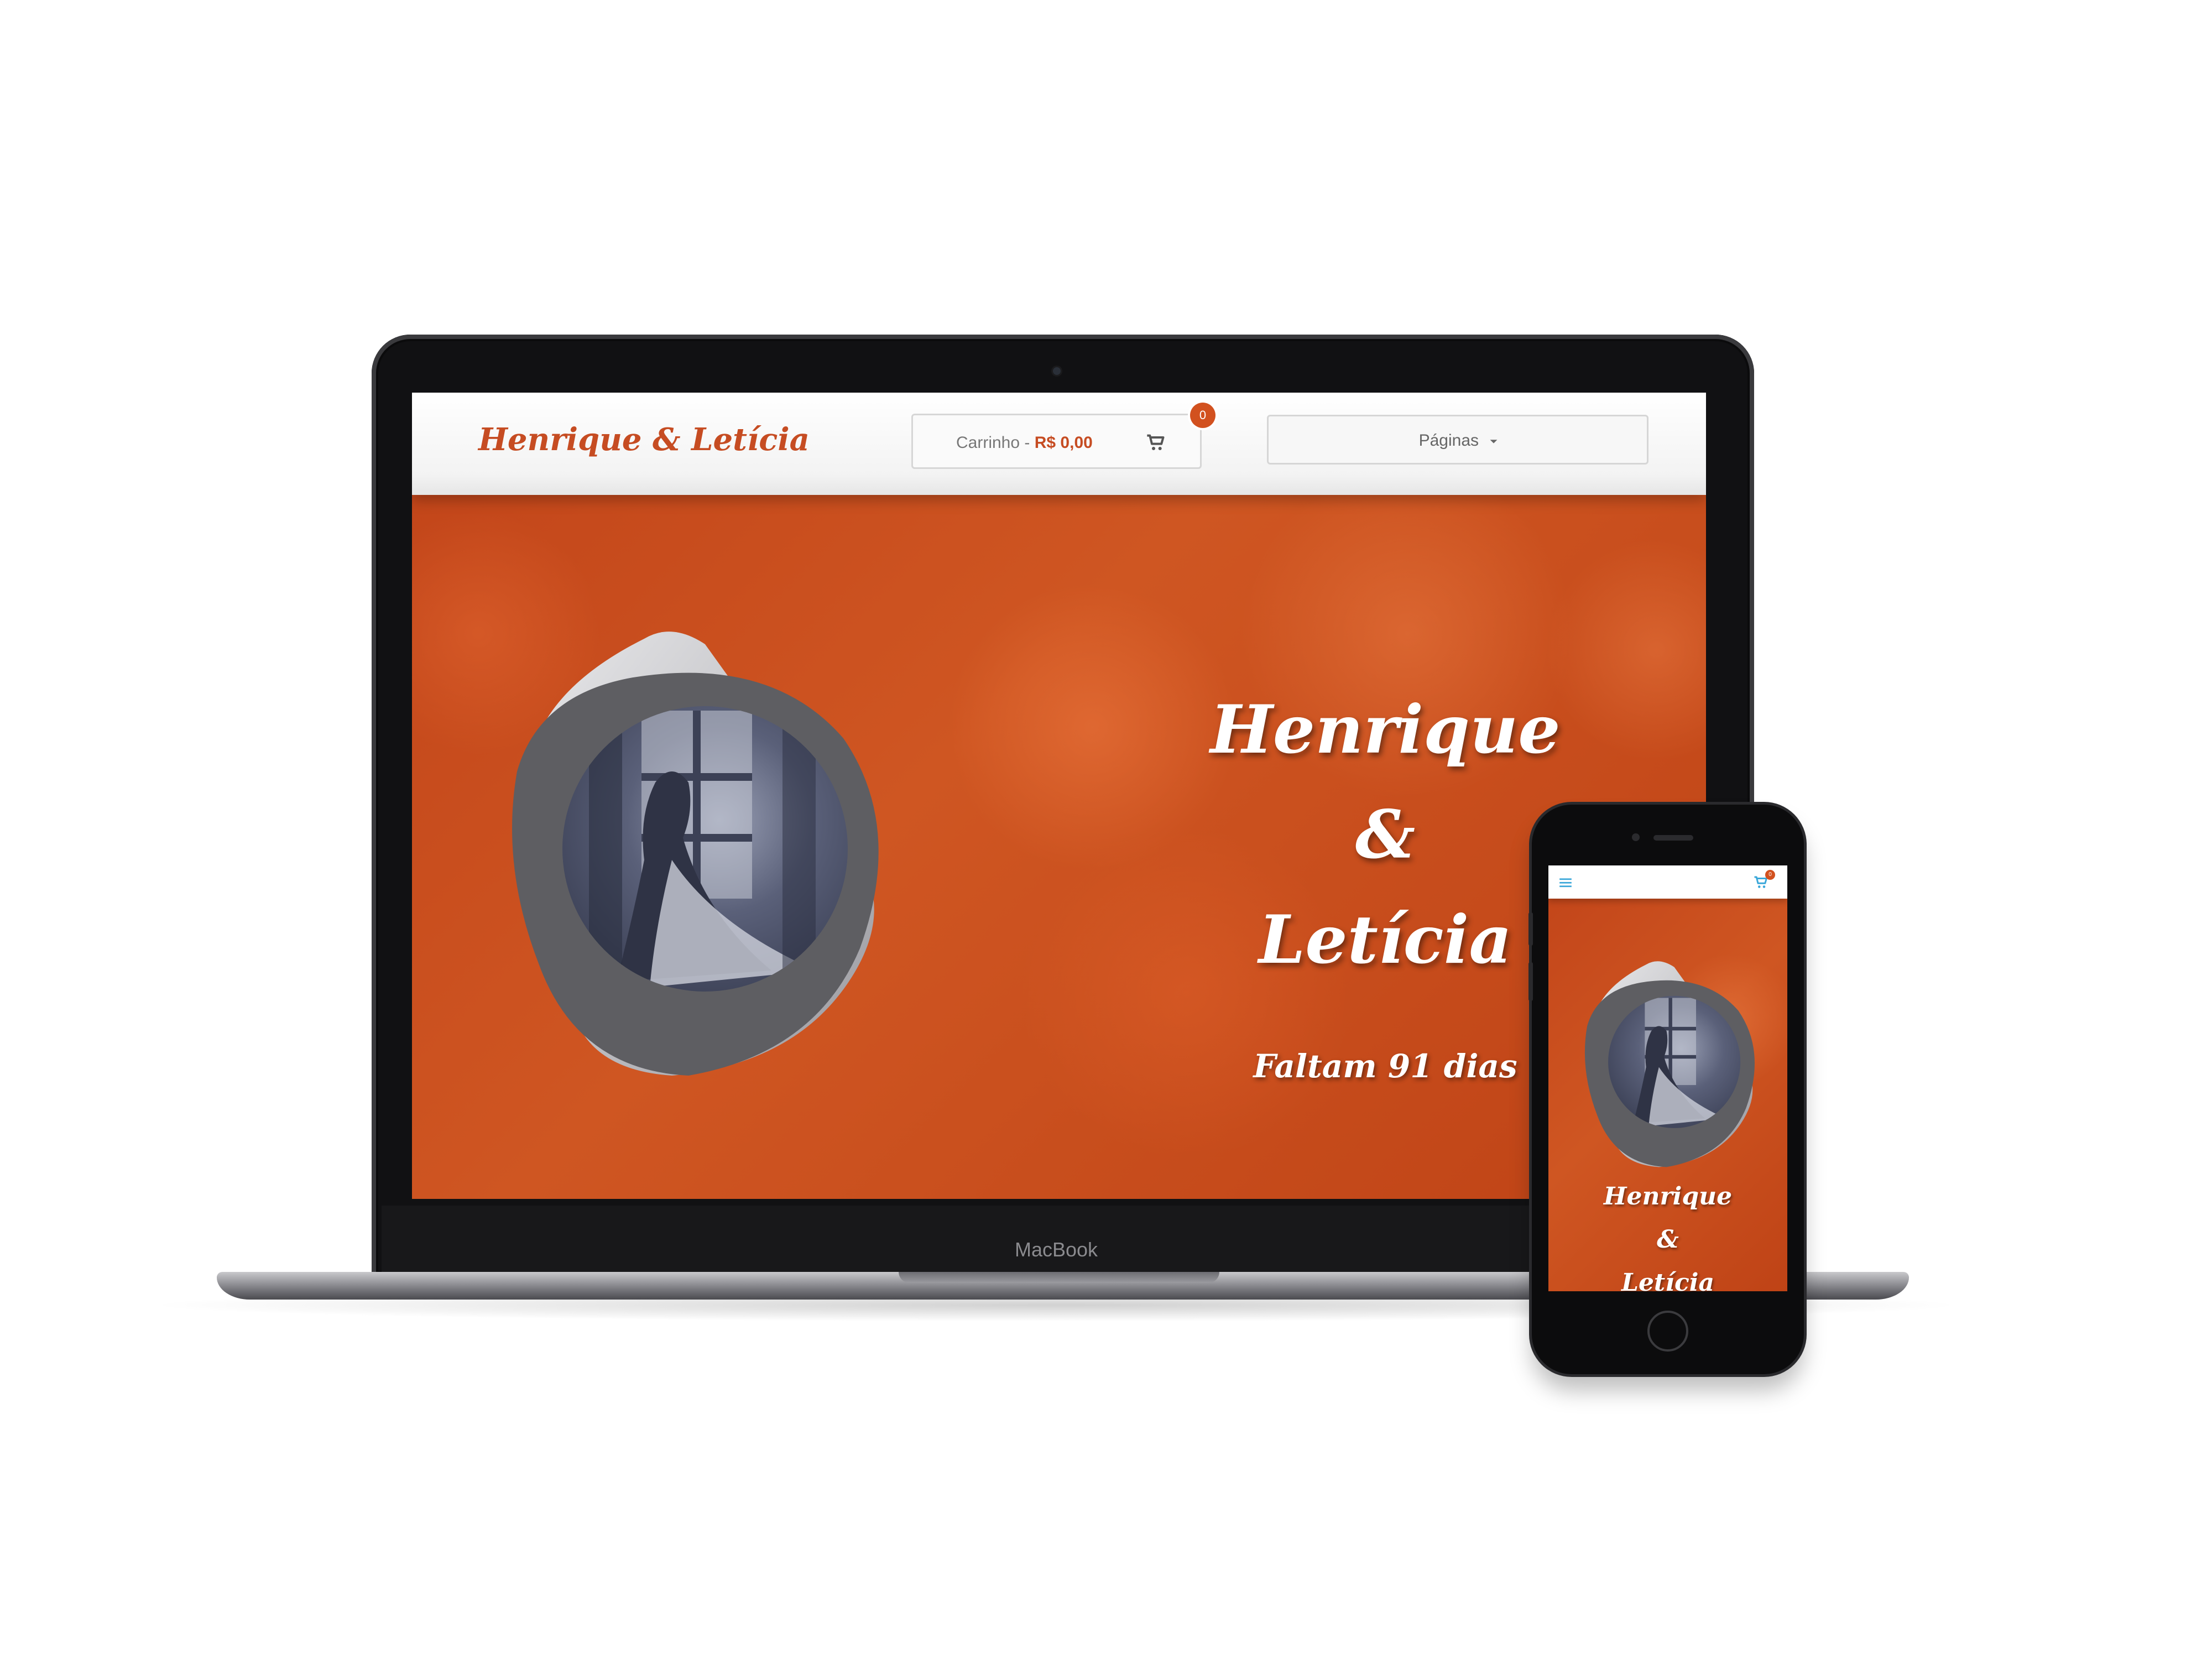  Describe the element at coordinates (1385, 940) in the screenshot. I see `hero-name-second: Letícia` at that location.